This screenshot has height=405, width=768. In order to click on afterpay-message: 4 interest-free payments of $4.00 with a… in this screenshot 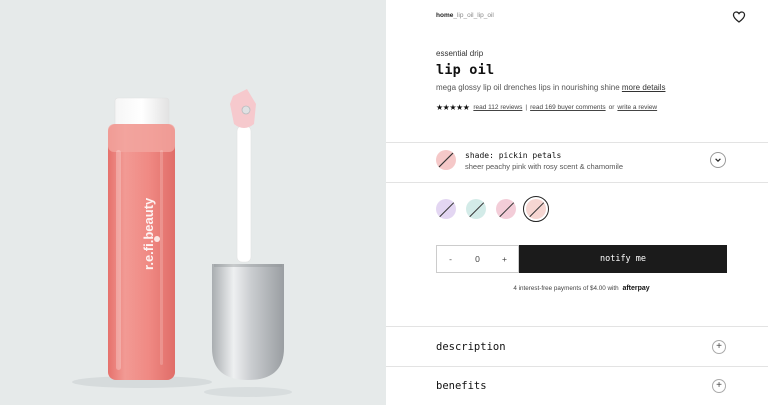, I will do `click(581, 288)`.